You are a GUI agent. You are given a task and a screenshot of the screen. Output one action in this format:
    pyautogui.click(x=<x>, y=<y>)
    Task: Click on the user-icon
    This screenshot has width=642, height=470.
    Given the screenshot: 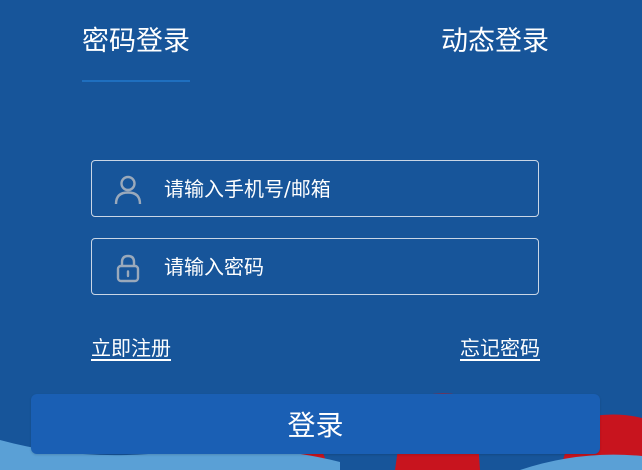 What is the action you would take?
    pyautogui.click(x=128, y=190)
    